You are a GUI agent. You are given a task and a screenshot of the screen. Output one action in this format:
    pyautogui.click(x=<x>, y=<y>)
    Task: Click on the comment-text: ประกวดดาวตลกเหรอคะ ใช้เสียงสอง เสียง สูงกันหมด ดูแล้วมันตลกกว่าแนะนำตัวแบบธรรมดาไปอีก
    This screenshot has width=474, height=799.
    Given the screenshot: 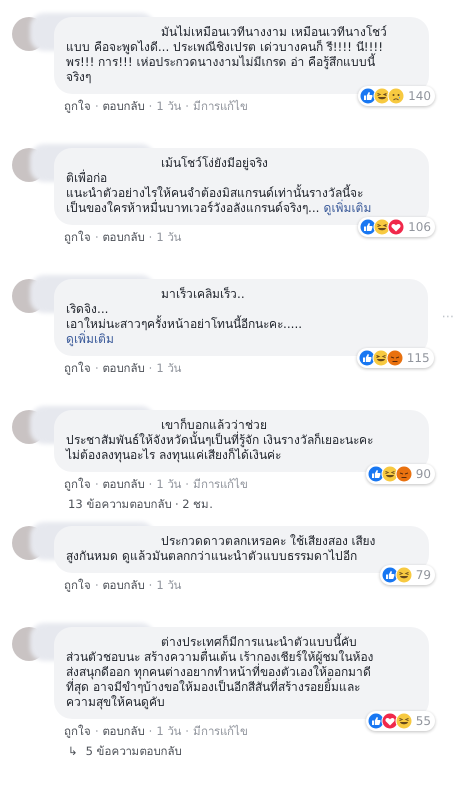 What is the action you would take?
    pyautogui.click(x=221, y=548)
    